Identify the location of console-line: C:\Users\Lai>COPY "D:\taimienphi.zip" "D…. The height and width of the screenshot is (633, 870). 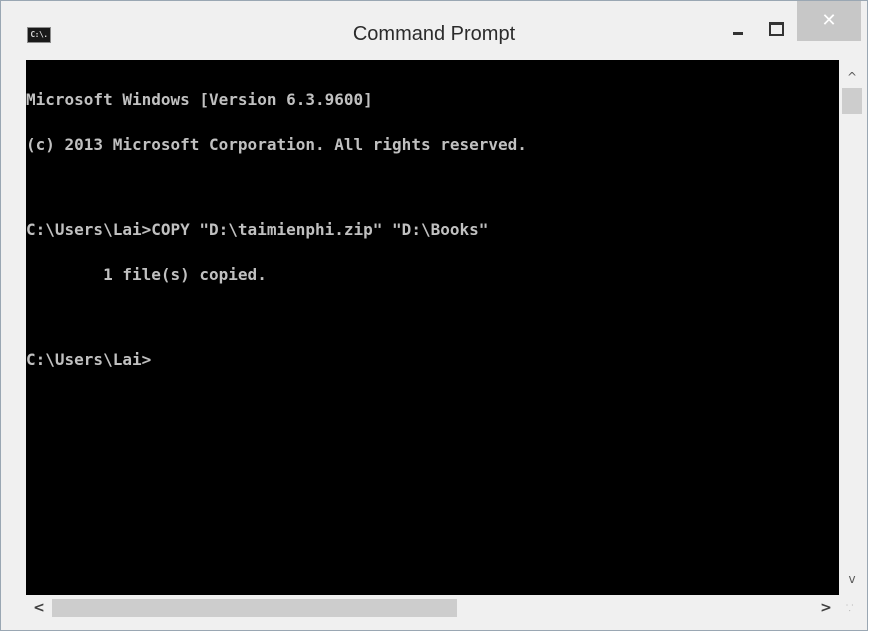
(257, 229).